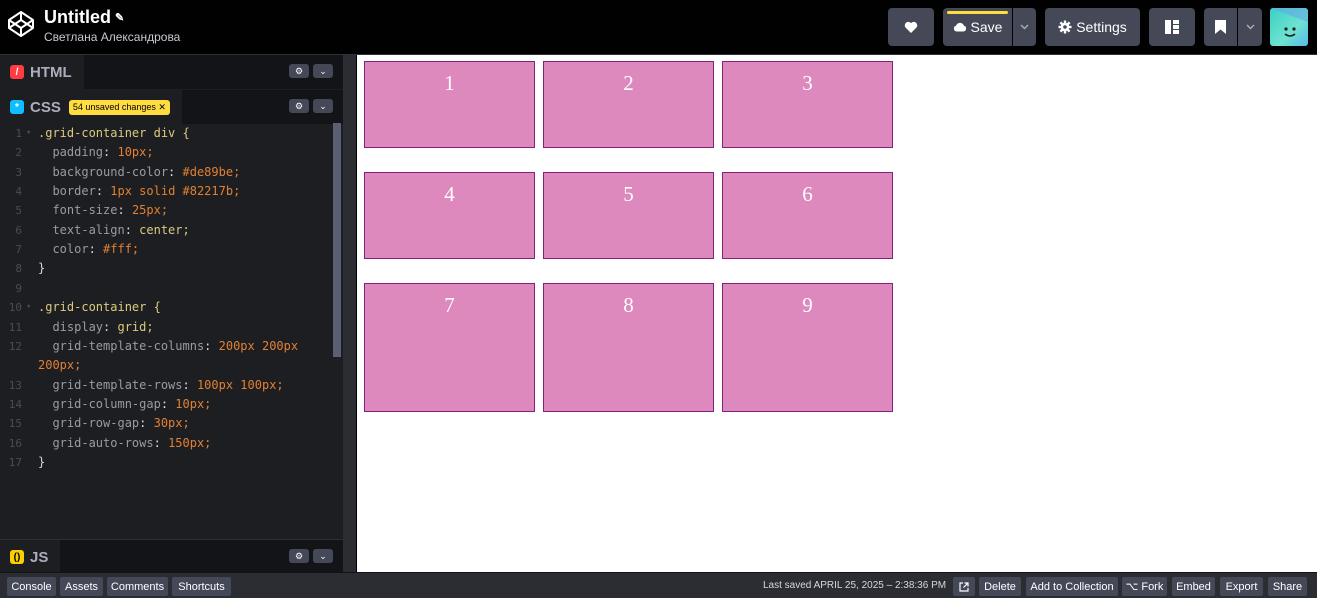 This screenshot has height=598, width=1317. What do you see at coordinates (175, 345) in the screenshot?
I see `code-text: grid-template-columns: 200px 200px` at bounding box center [175, 345].